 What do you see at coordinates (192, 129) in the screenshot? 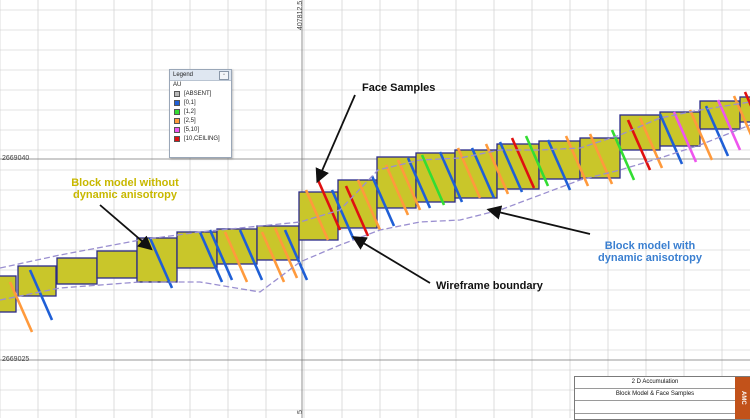
I see `legend-item-label: [5,10]` at bounding box center [192, 129].